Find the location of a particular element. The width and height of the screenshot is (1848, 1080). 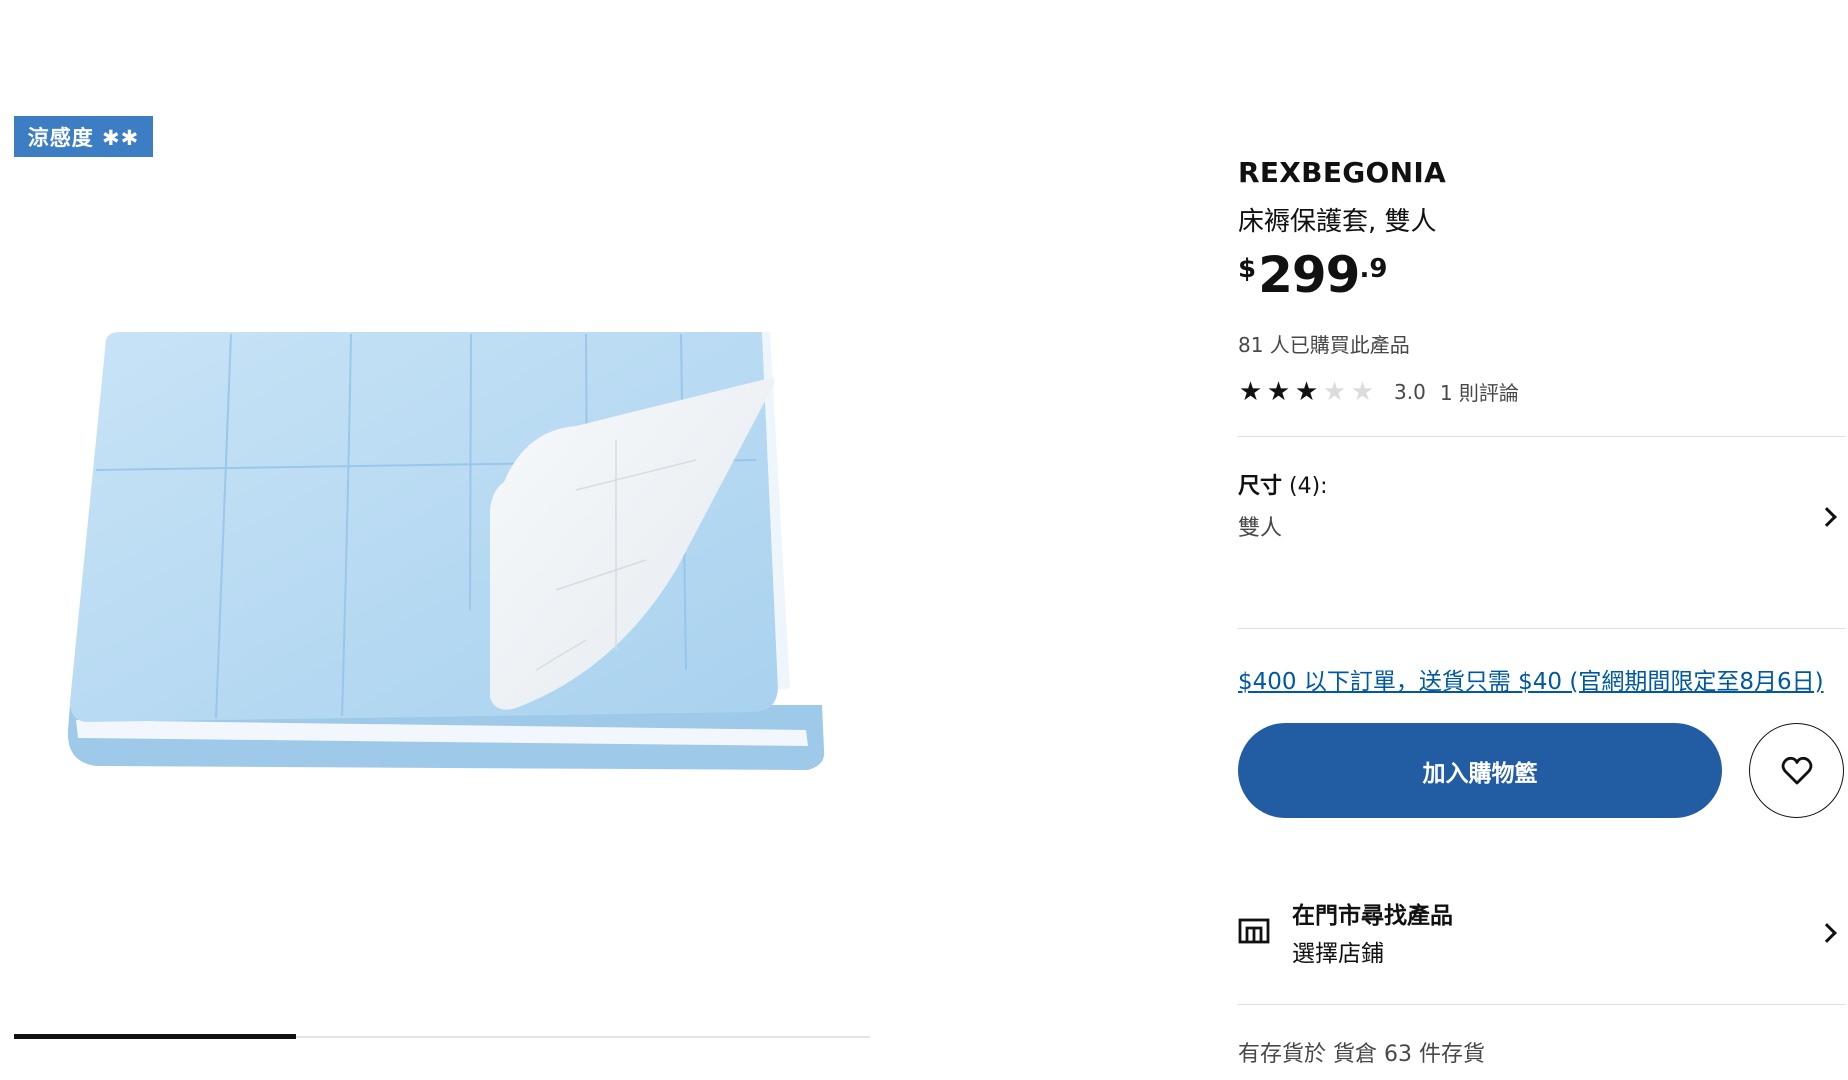

price-currency: $ is located at coordinates (1247, 269).